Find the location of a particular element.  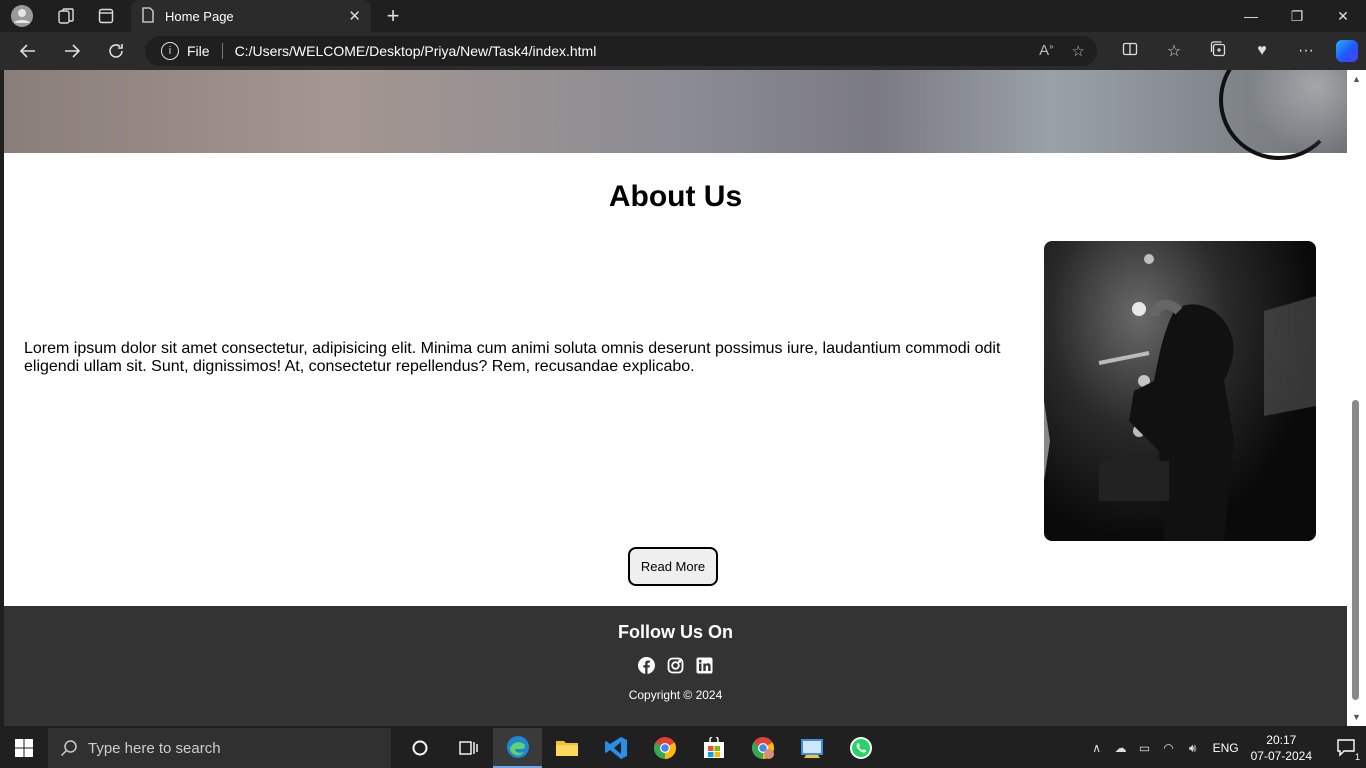

scroll-down-arrow: ▼ is located at coordinates (1356, 717).